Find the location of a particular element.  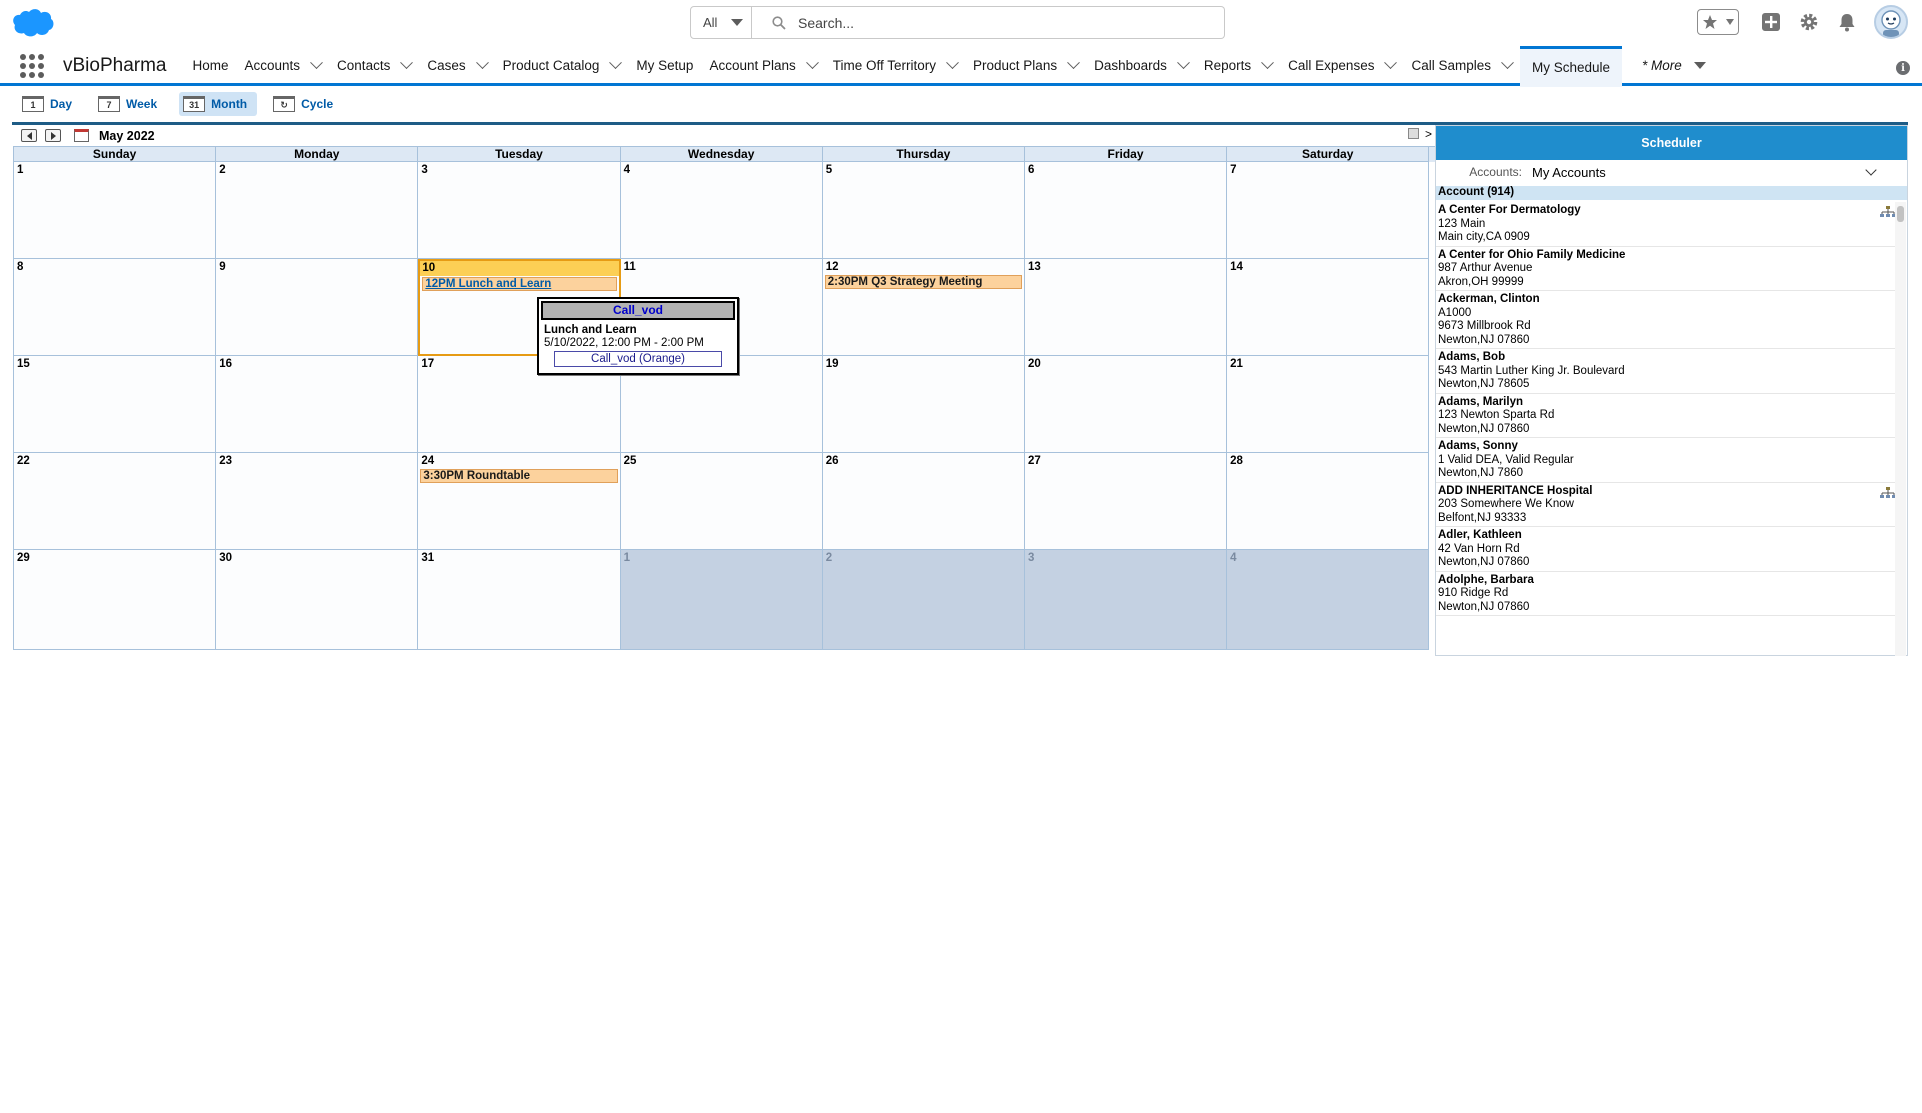

day-cell: 25 is located at coordinates (721, 501).